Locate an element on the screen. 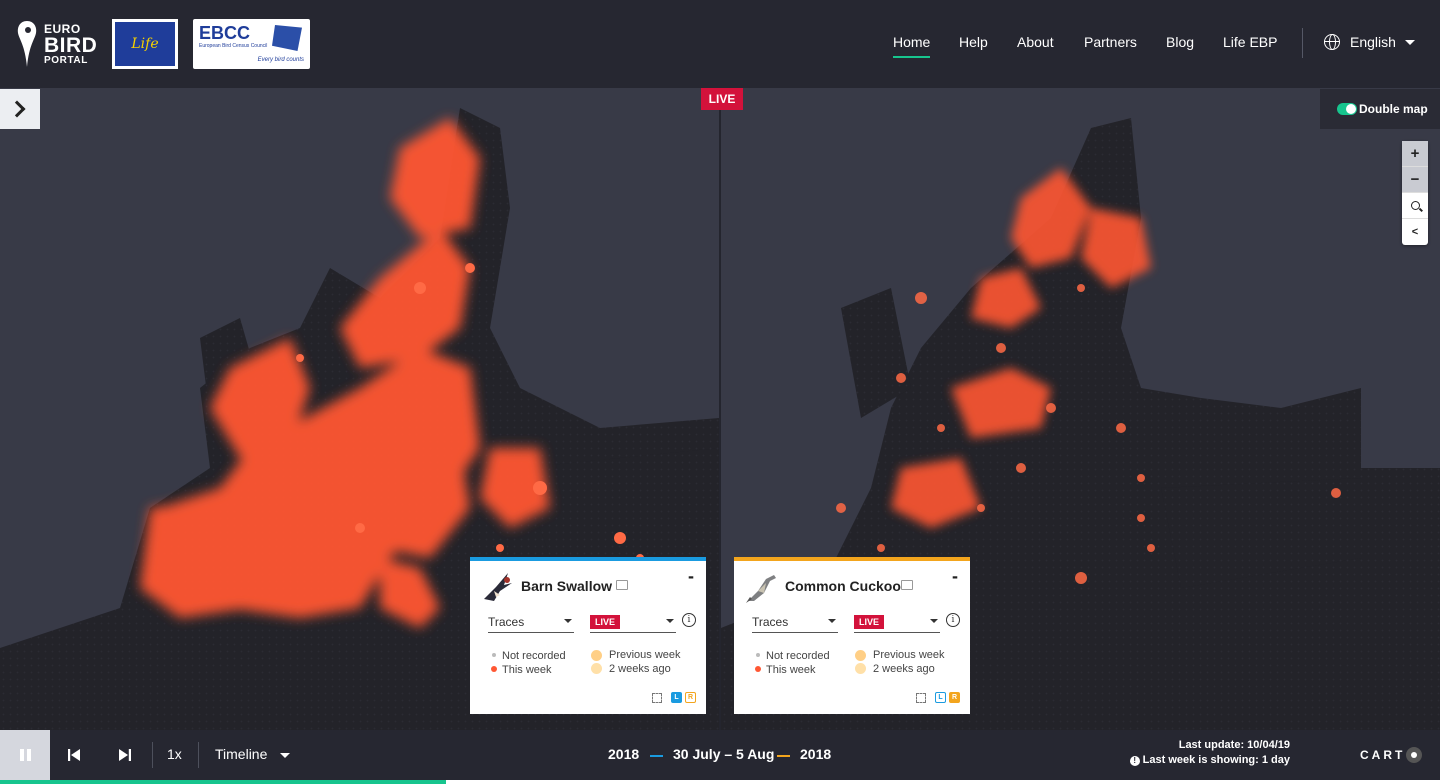  year-right: 2018 is located at coordinates (816, 754).